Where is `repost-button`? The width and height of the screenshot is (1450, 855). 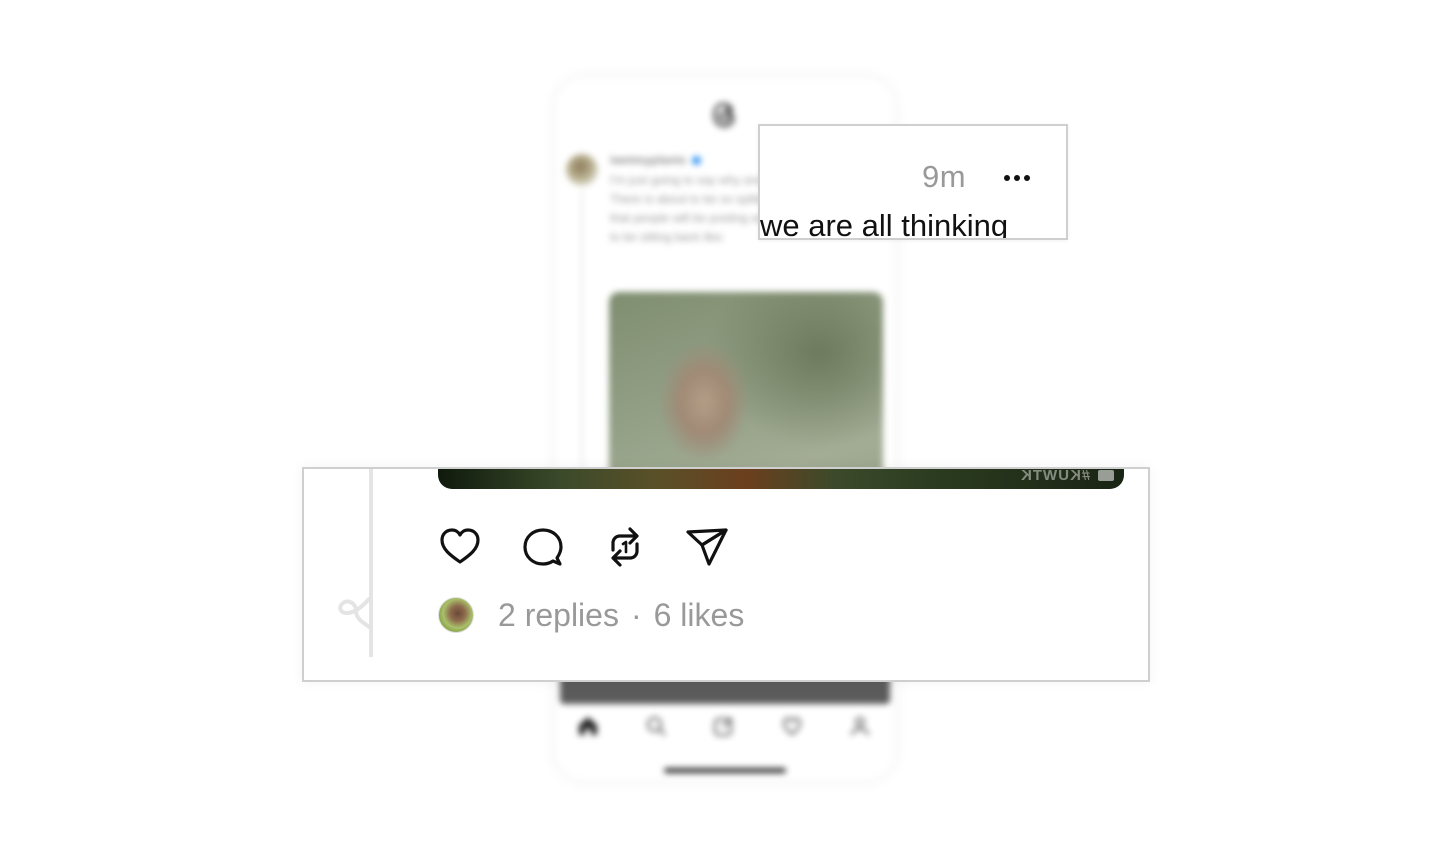
repost-button is located at coordinates (625, 547).